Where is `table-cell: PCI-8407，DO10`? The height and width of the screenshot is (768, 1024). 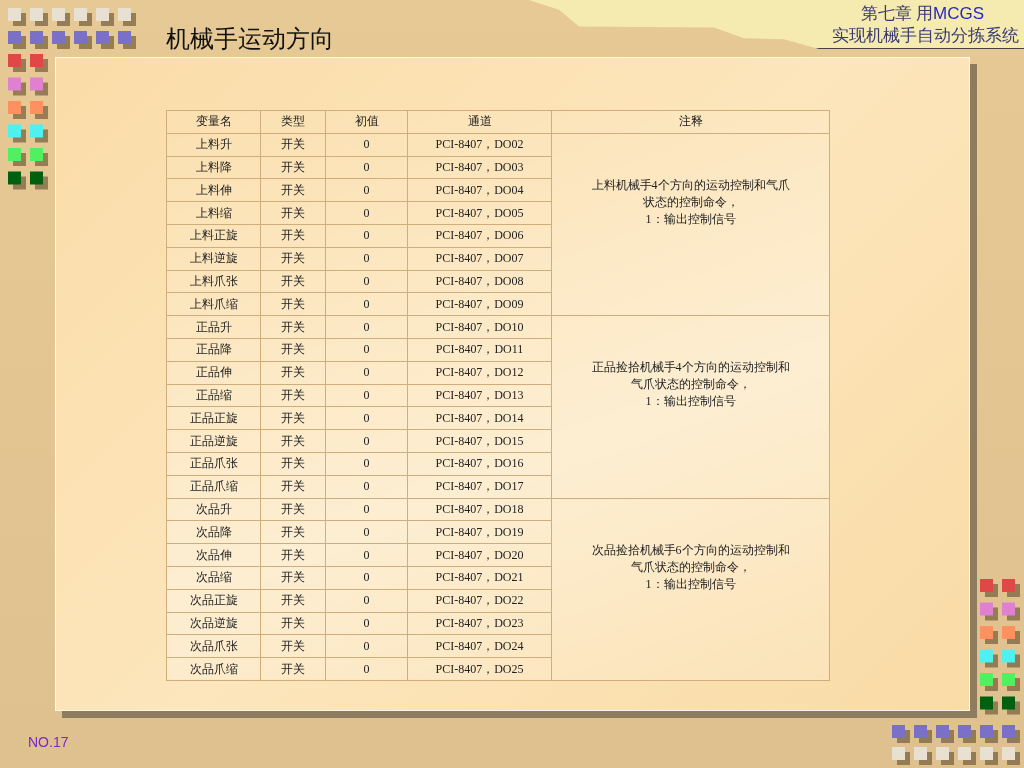
table-cell: PCI-8407，DO10 is located at coordinates (479, 327).